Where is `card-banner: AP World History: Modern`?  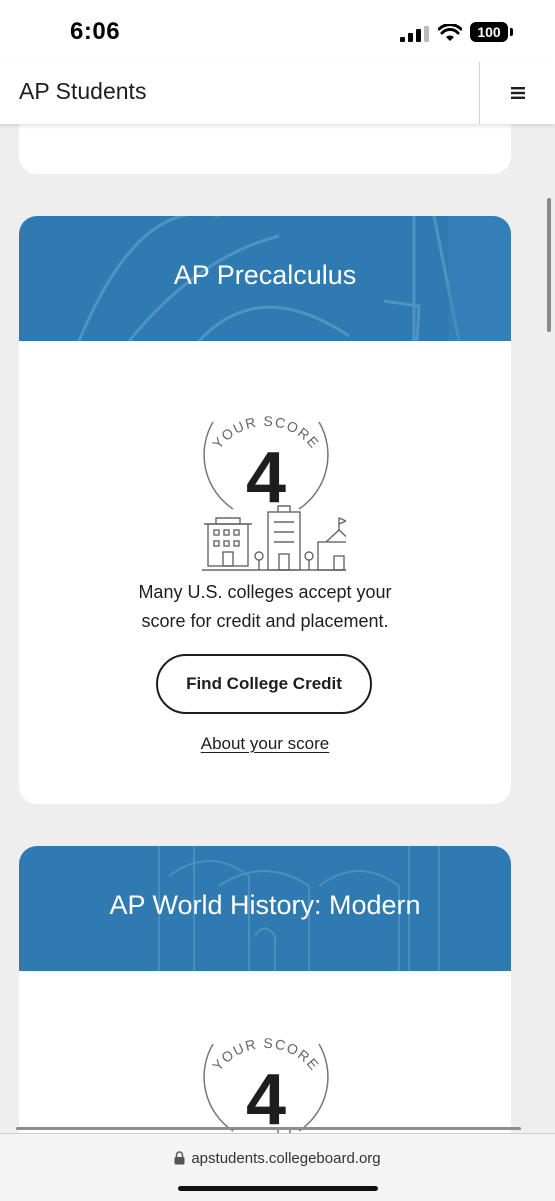 card-banner: AP World History: Modern is located at coordinates (265, 908).